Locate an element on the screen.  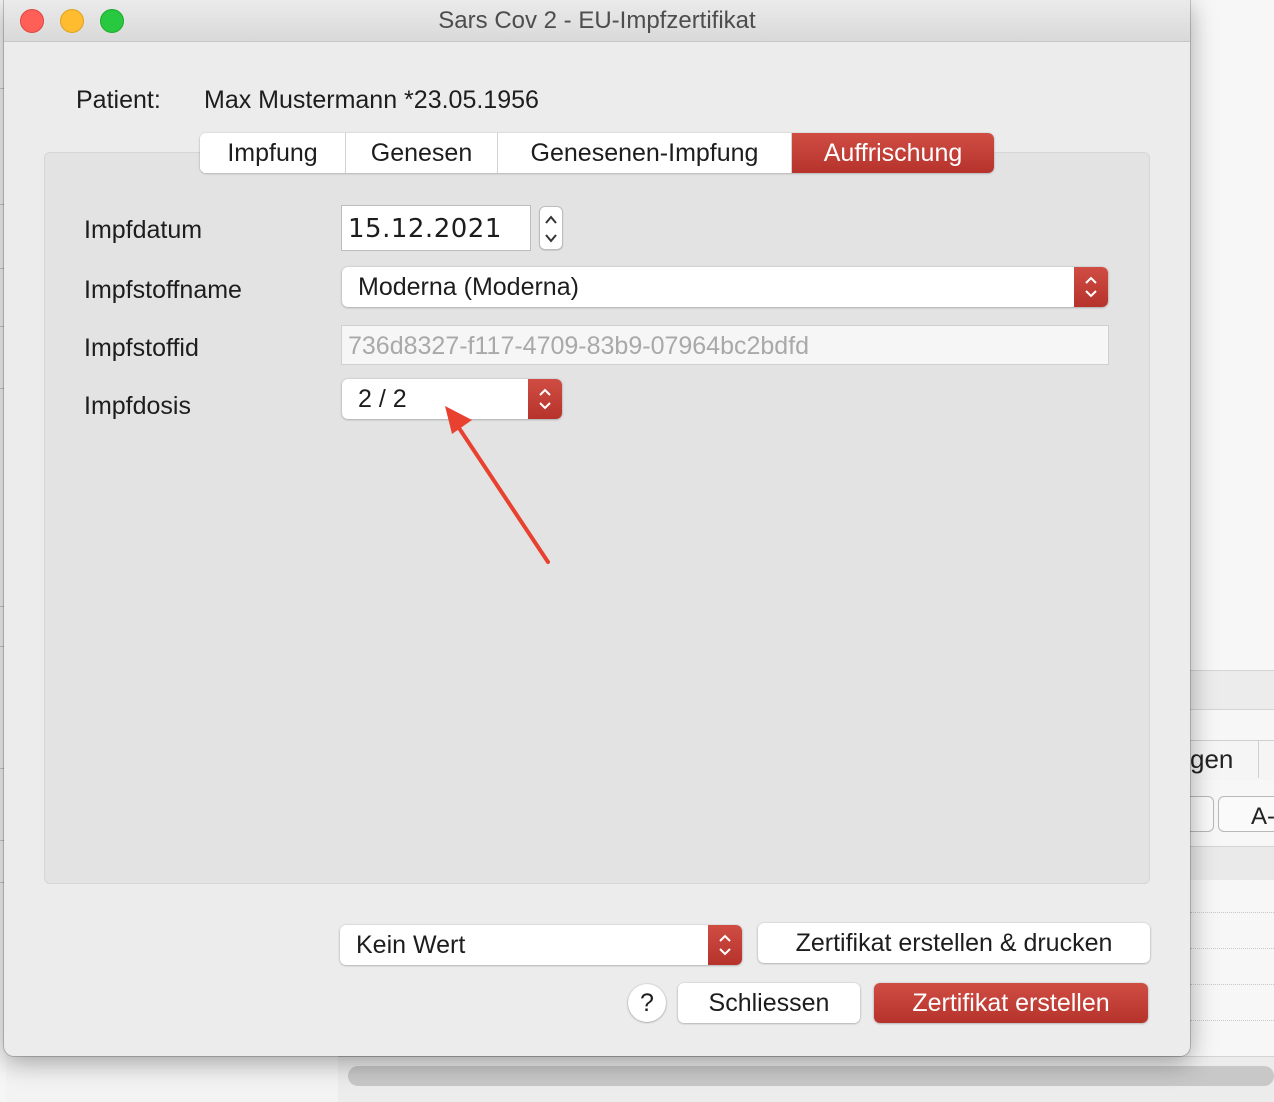
printer-select-value: Kein Wert is located at coordinates (411, 945).